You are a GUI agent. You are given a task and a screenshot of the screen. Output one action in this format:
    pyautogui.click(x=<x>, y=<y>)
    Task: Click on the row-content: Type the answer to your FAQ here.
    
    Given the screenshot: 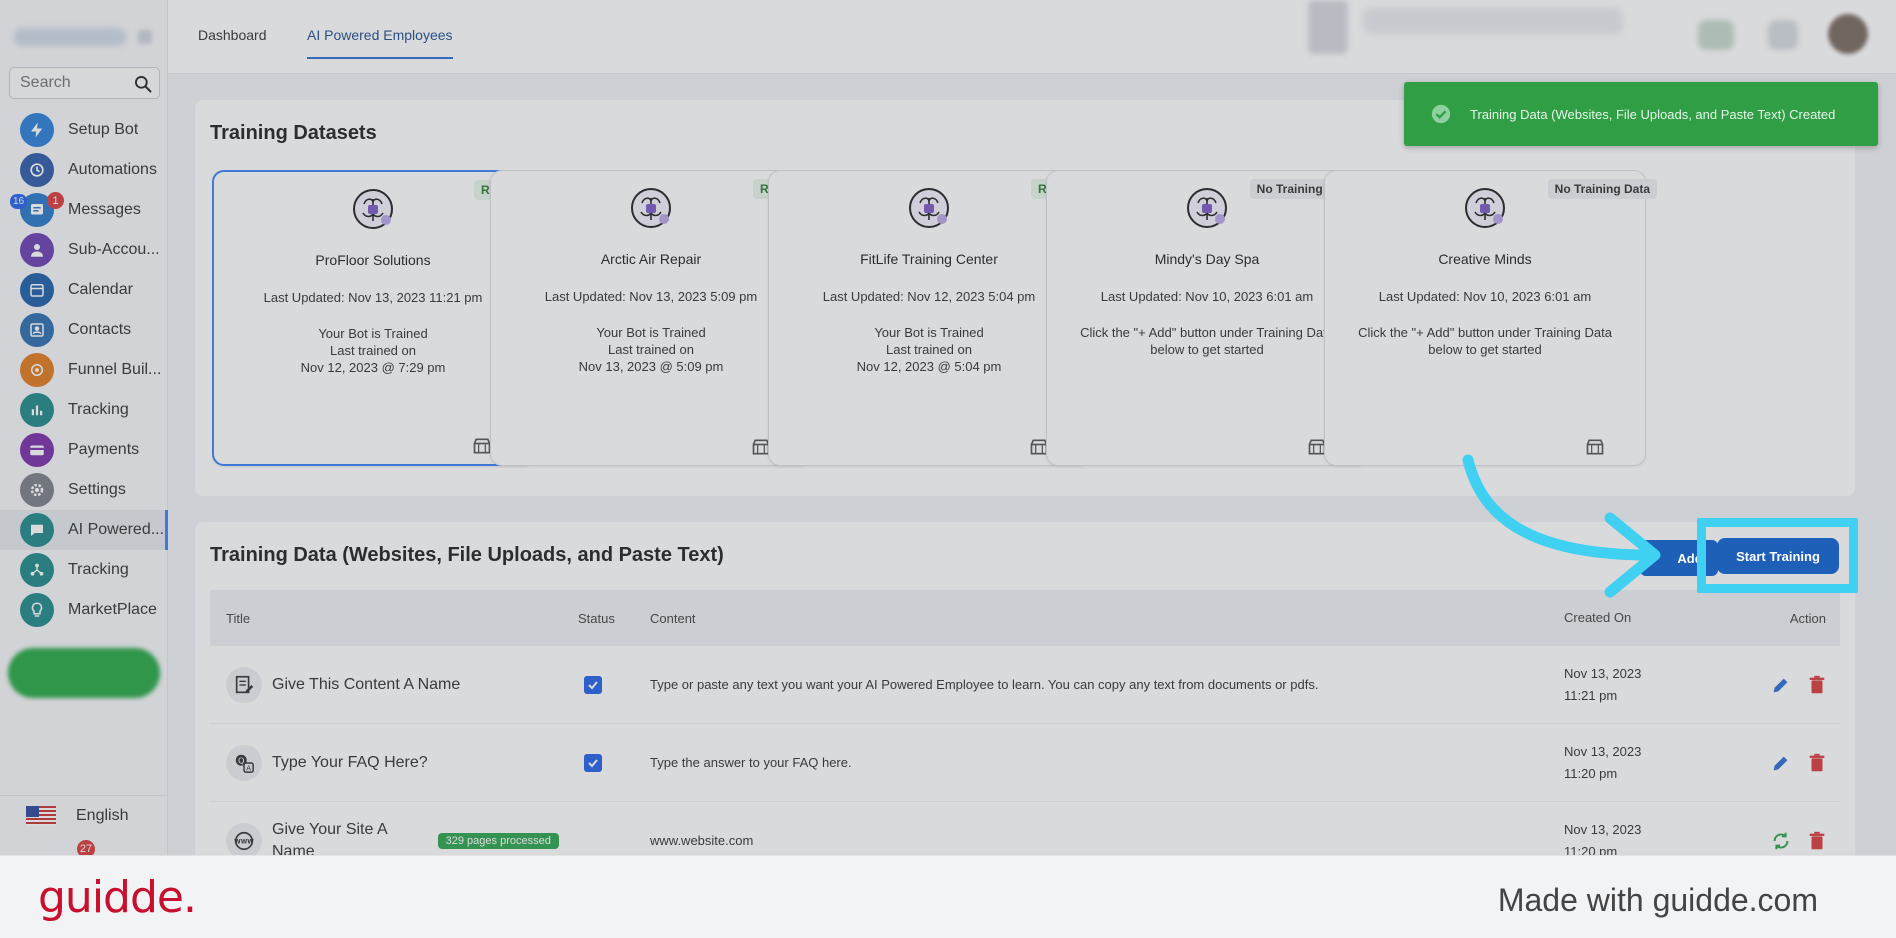 What is the action you would take?
    pyautogui.click(x=751, y=762)
    